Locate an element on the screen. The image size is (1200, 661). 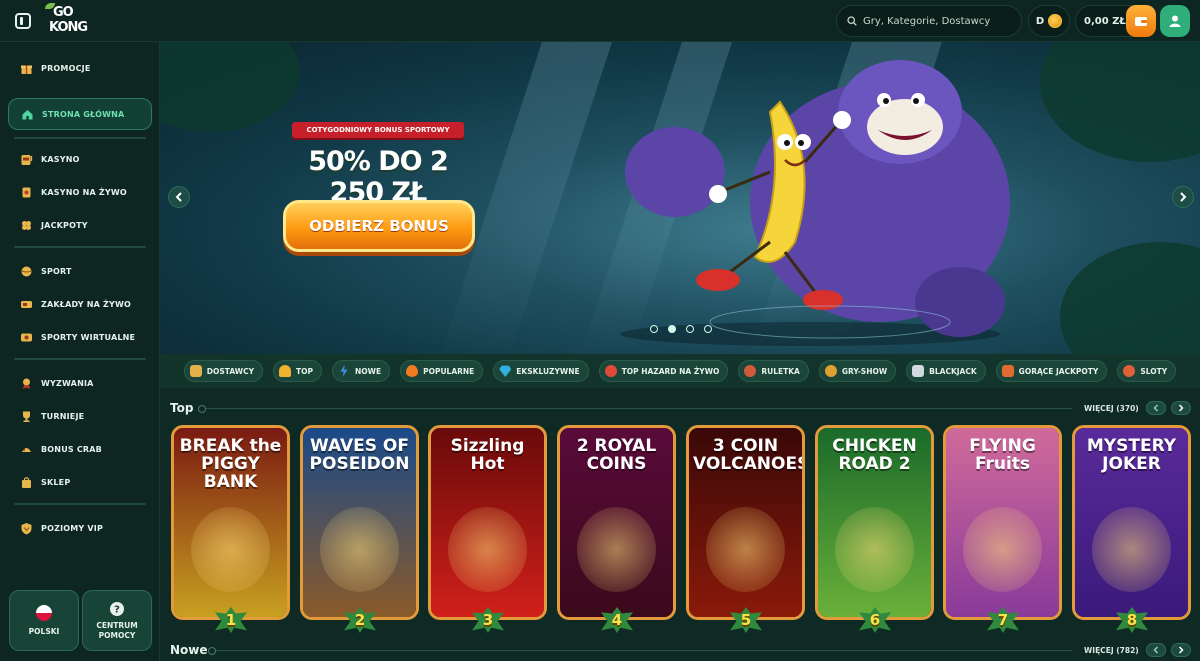
sidebar-item-shop: SKLEP is located at coordinates (80, 482).